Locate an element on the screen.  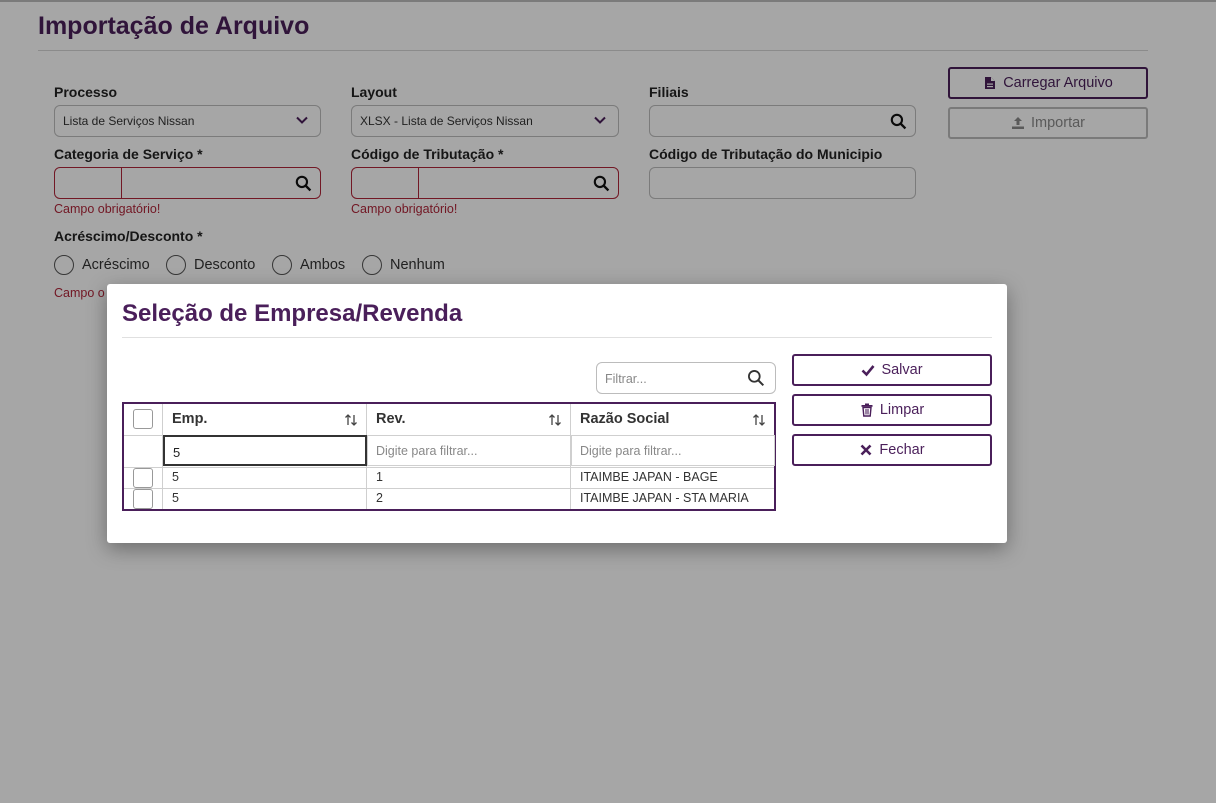
search-icon is located at coordinates (756, 378).